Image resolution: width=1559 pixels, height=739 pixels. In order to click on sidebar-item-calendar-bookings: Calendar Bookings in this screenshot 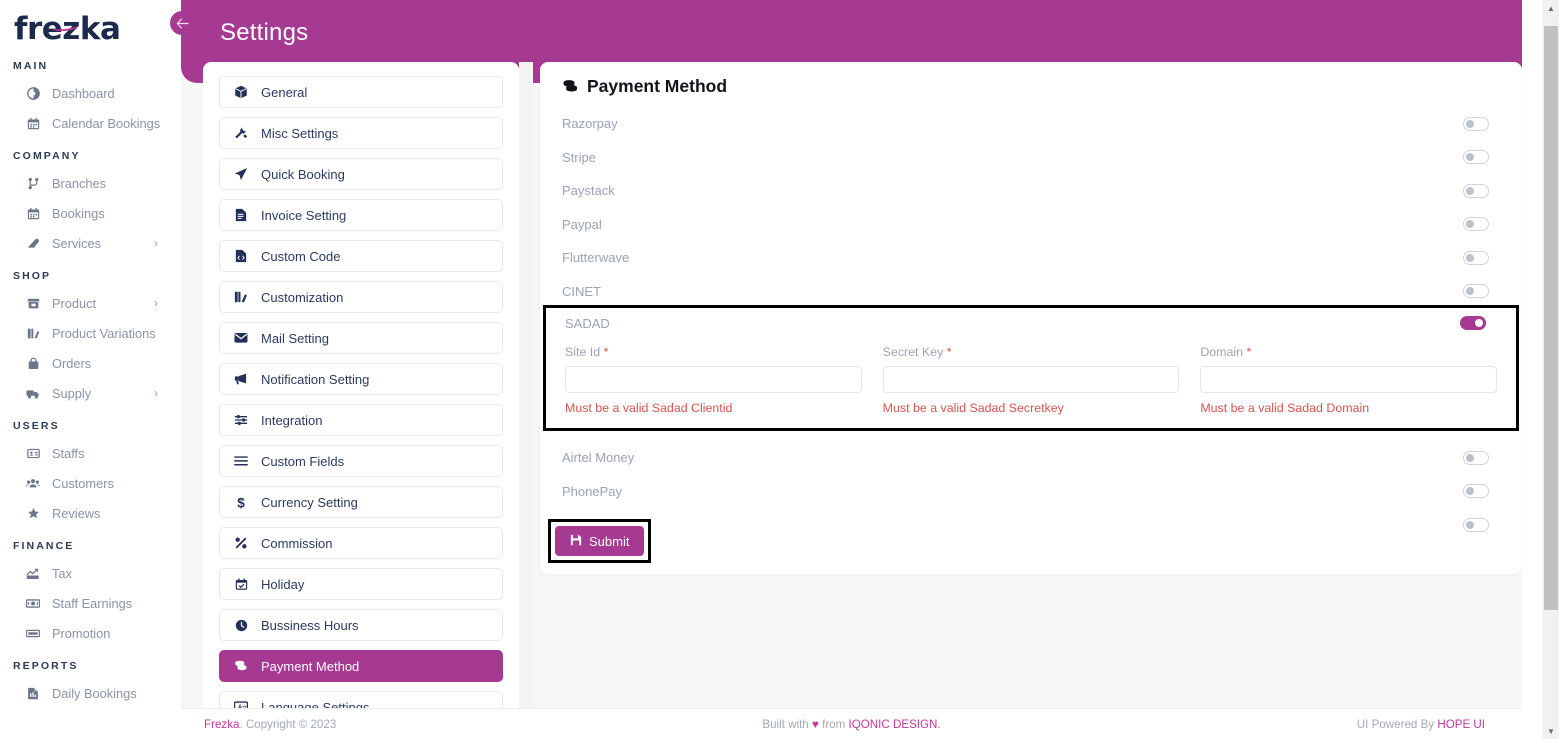, I will do `click(90, 123)`.